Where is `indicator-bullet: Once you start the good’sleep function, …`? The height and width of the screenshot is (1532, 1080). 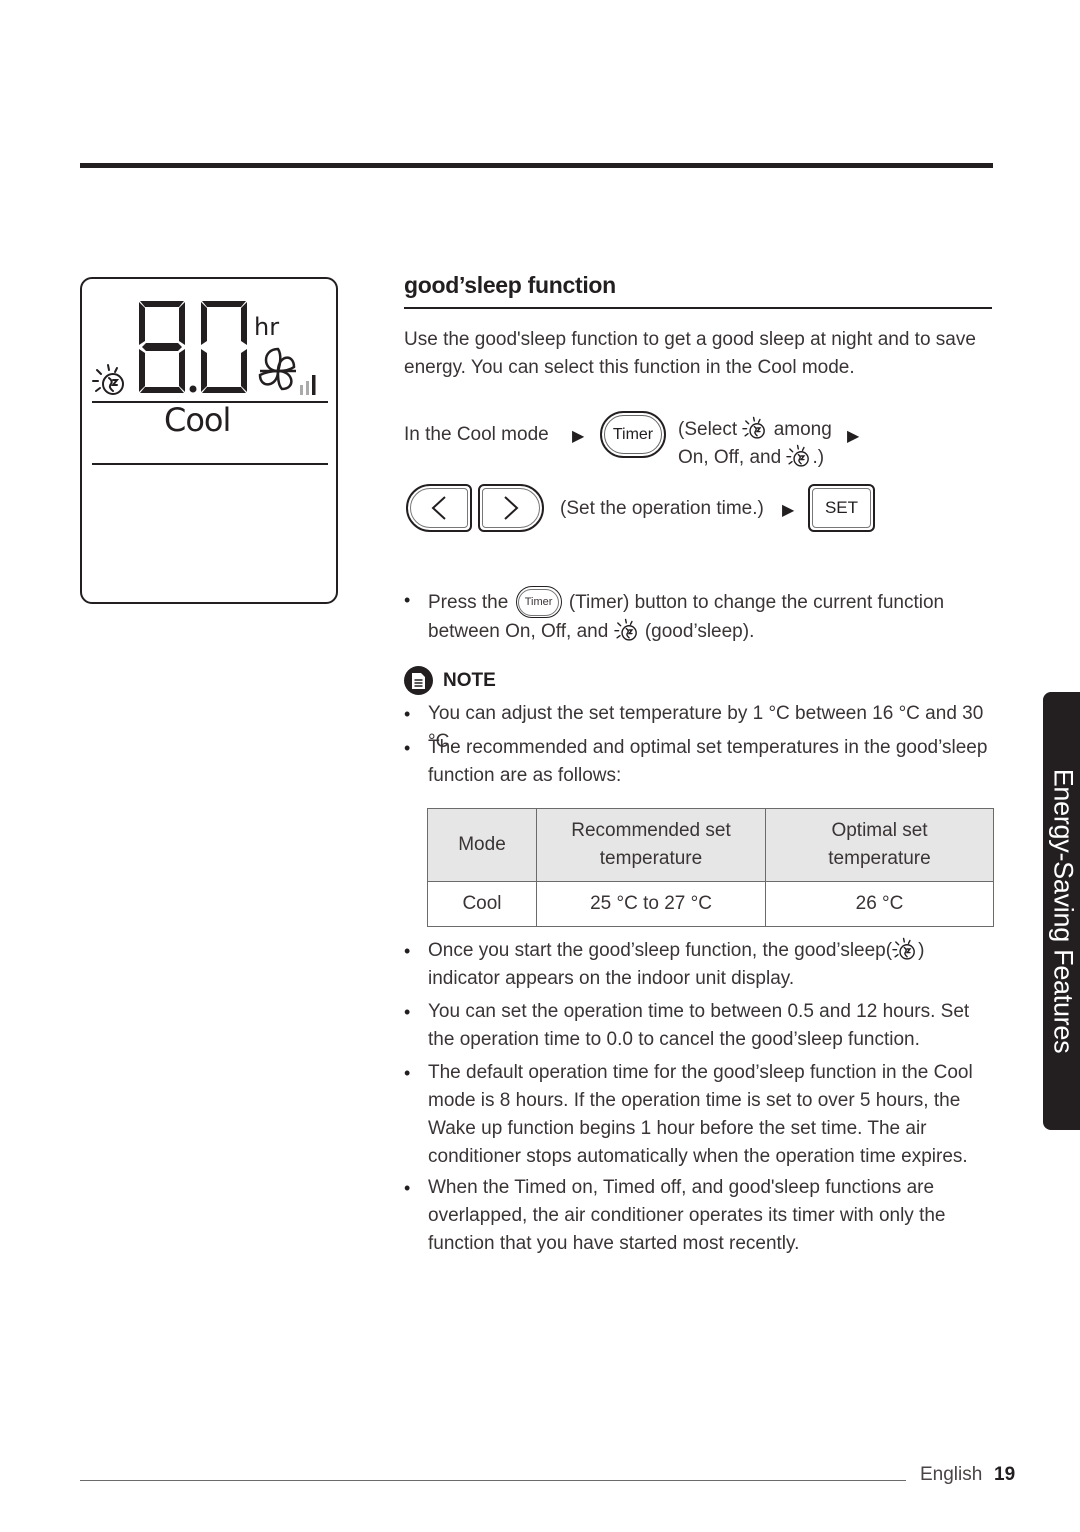
indicator-bullet: Once you start the good’sleep function, … is located at coordinates (699, 965).